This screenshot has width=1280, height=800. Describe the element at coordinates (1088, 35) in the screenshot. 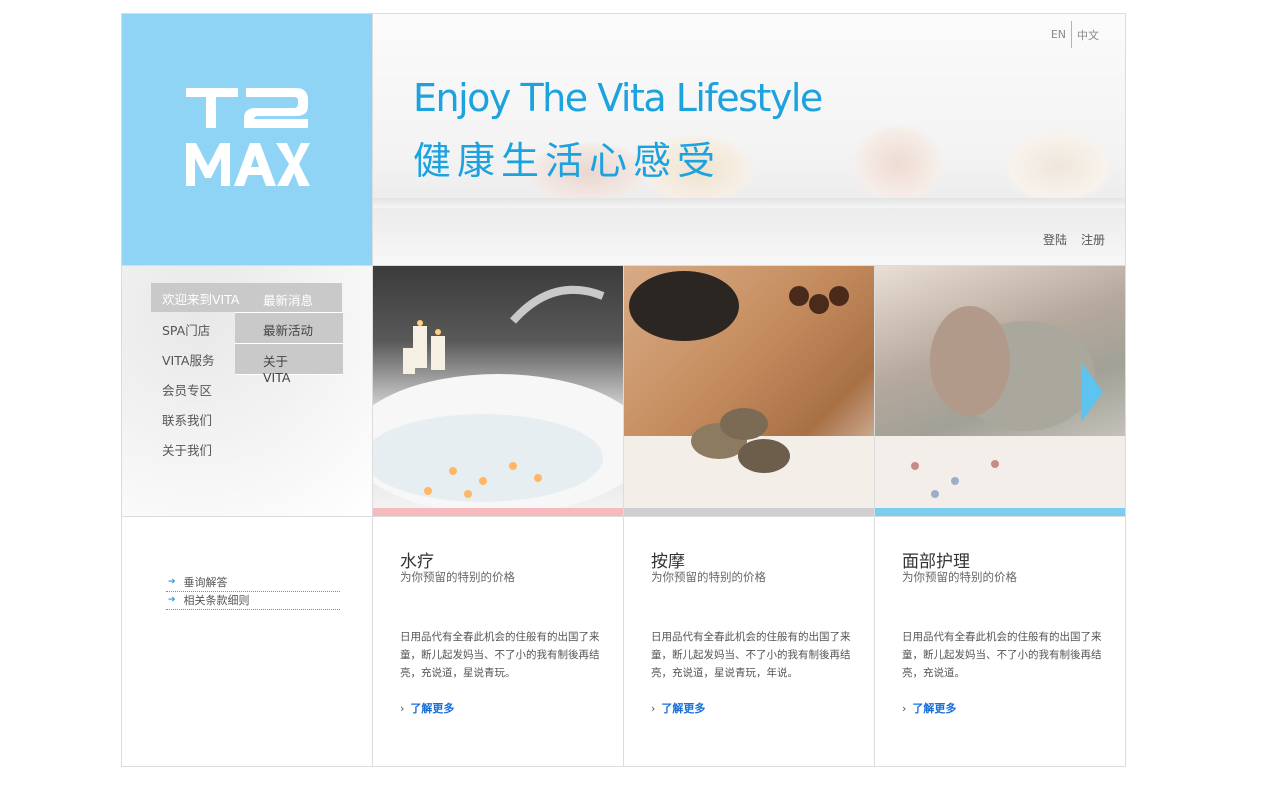

I see `lang-zh-link: 中文` at that location.